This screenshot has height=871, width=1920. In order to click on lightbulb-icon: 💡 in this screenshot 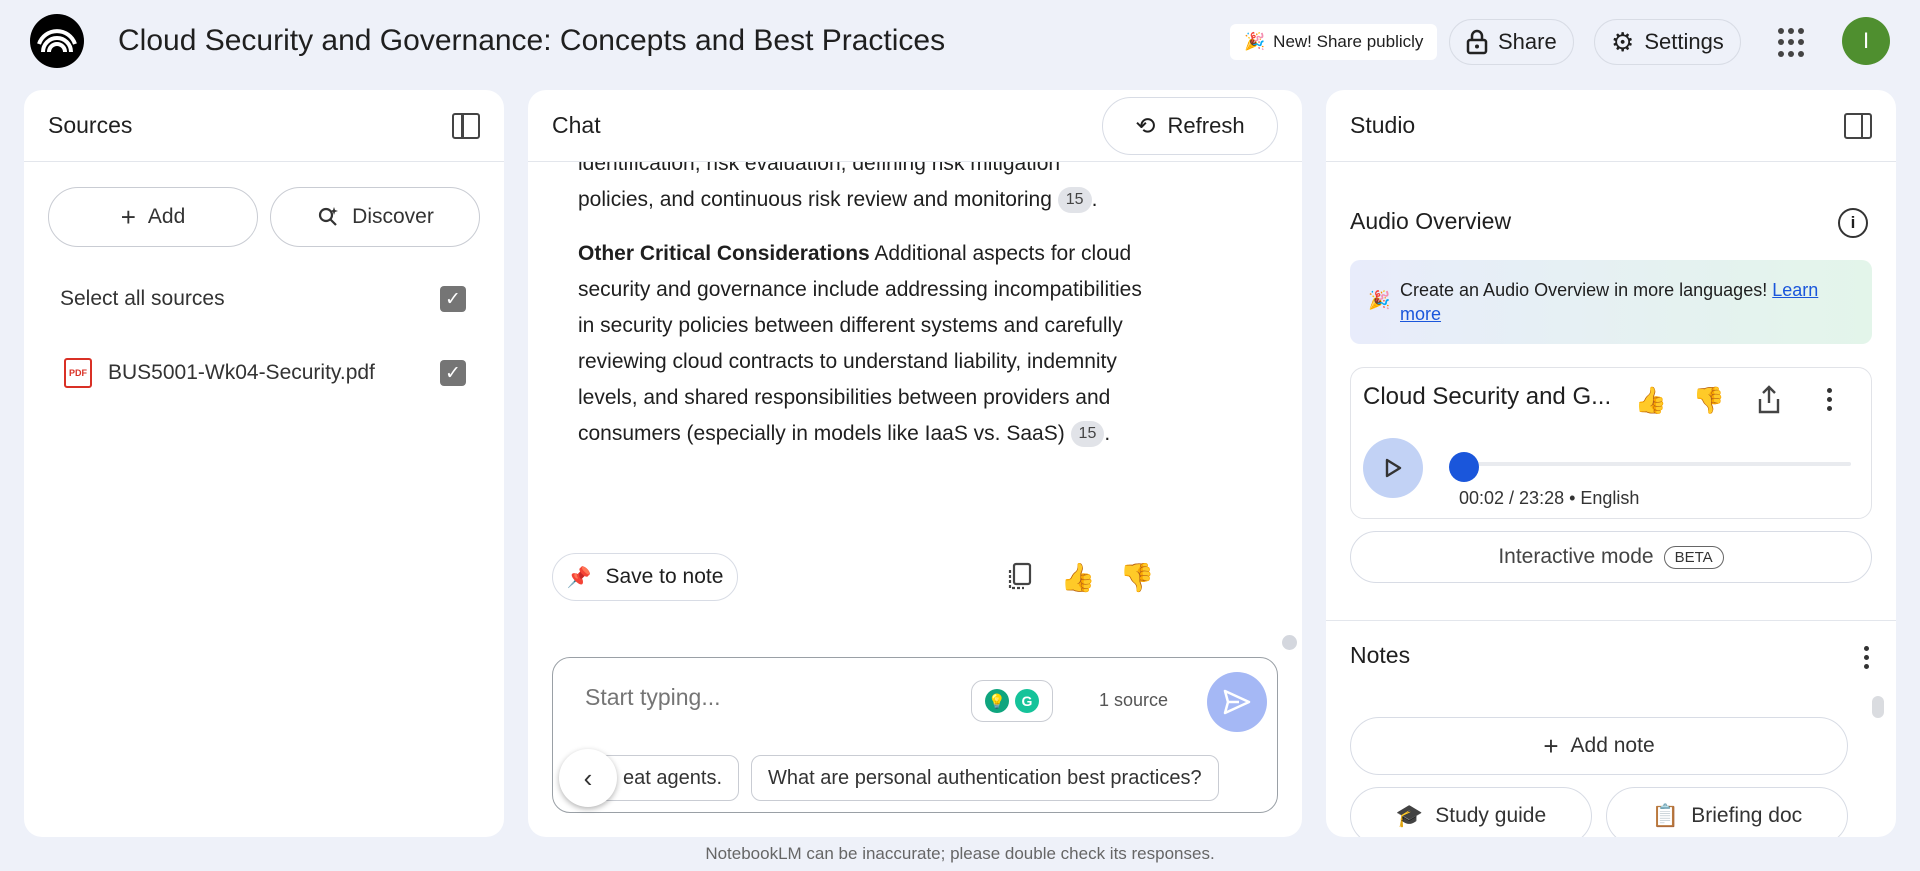, I will do `click(997, 701)`.